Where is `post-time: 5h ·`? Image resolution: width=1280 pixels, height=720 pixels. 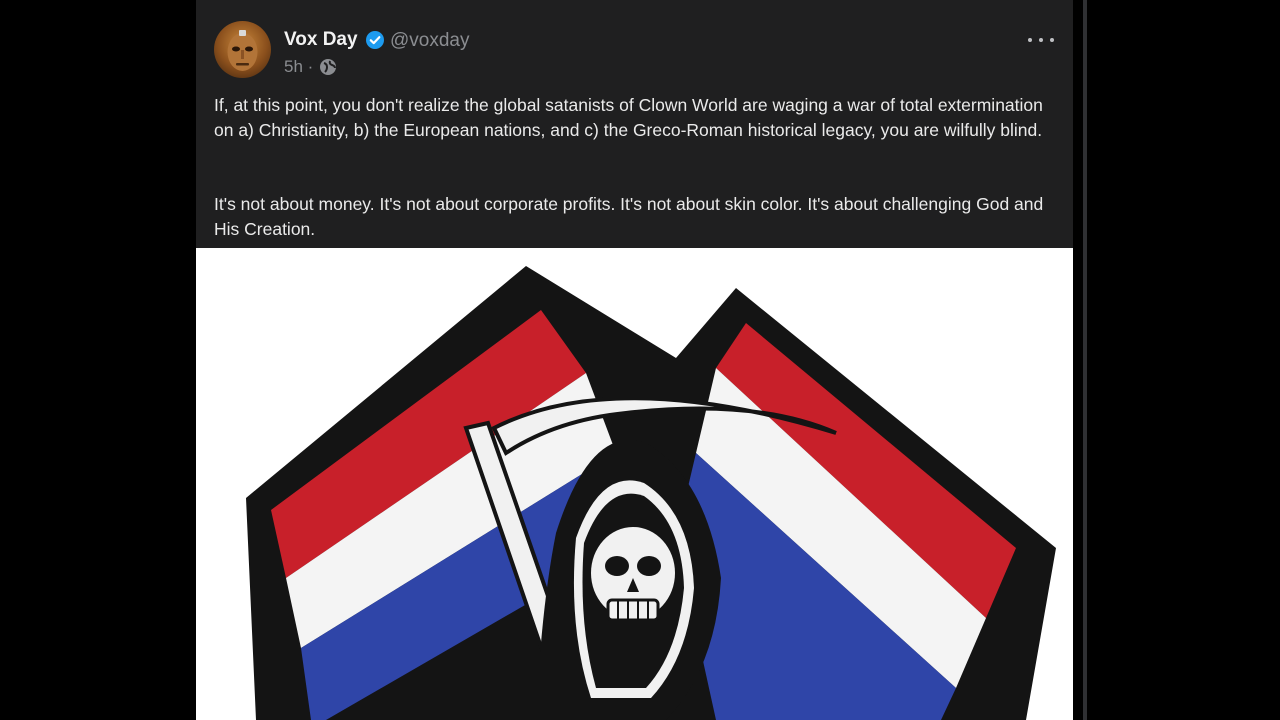
post-time: 5h · is located at coordinates (298, 67).